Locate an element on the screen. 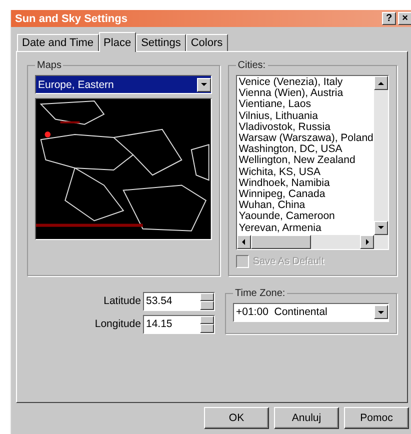  list-item: Vladivostok, Russia is located at coordinates (305, 128).